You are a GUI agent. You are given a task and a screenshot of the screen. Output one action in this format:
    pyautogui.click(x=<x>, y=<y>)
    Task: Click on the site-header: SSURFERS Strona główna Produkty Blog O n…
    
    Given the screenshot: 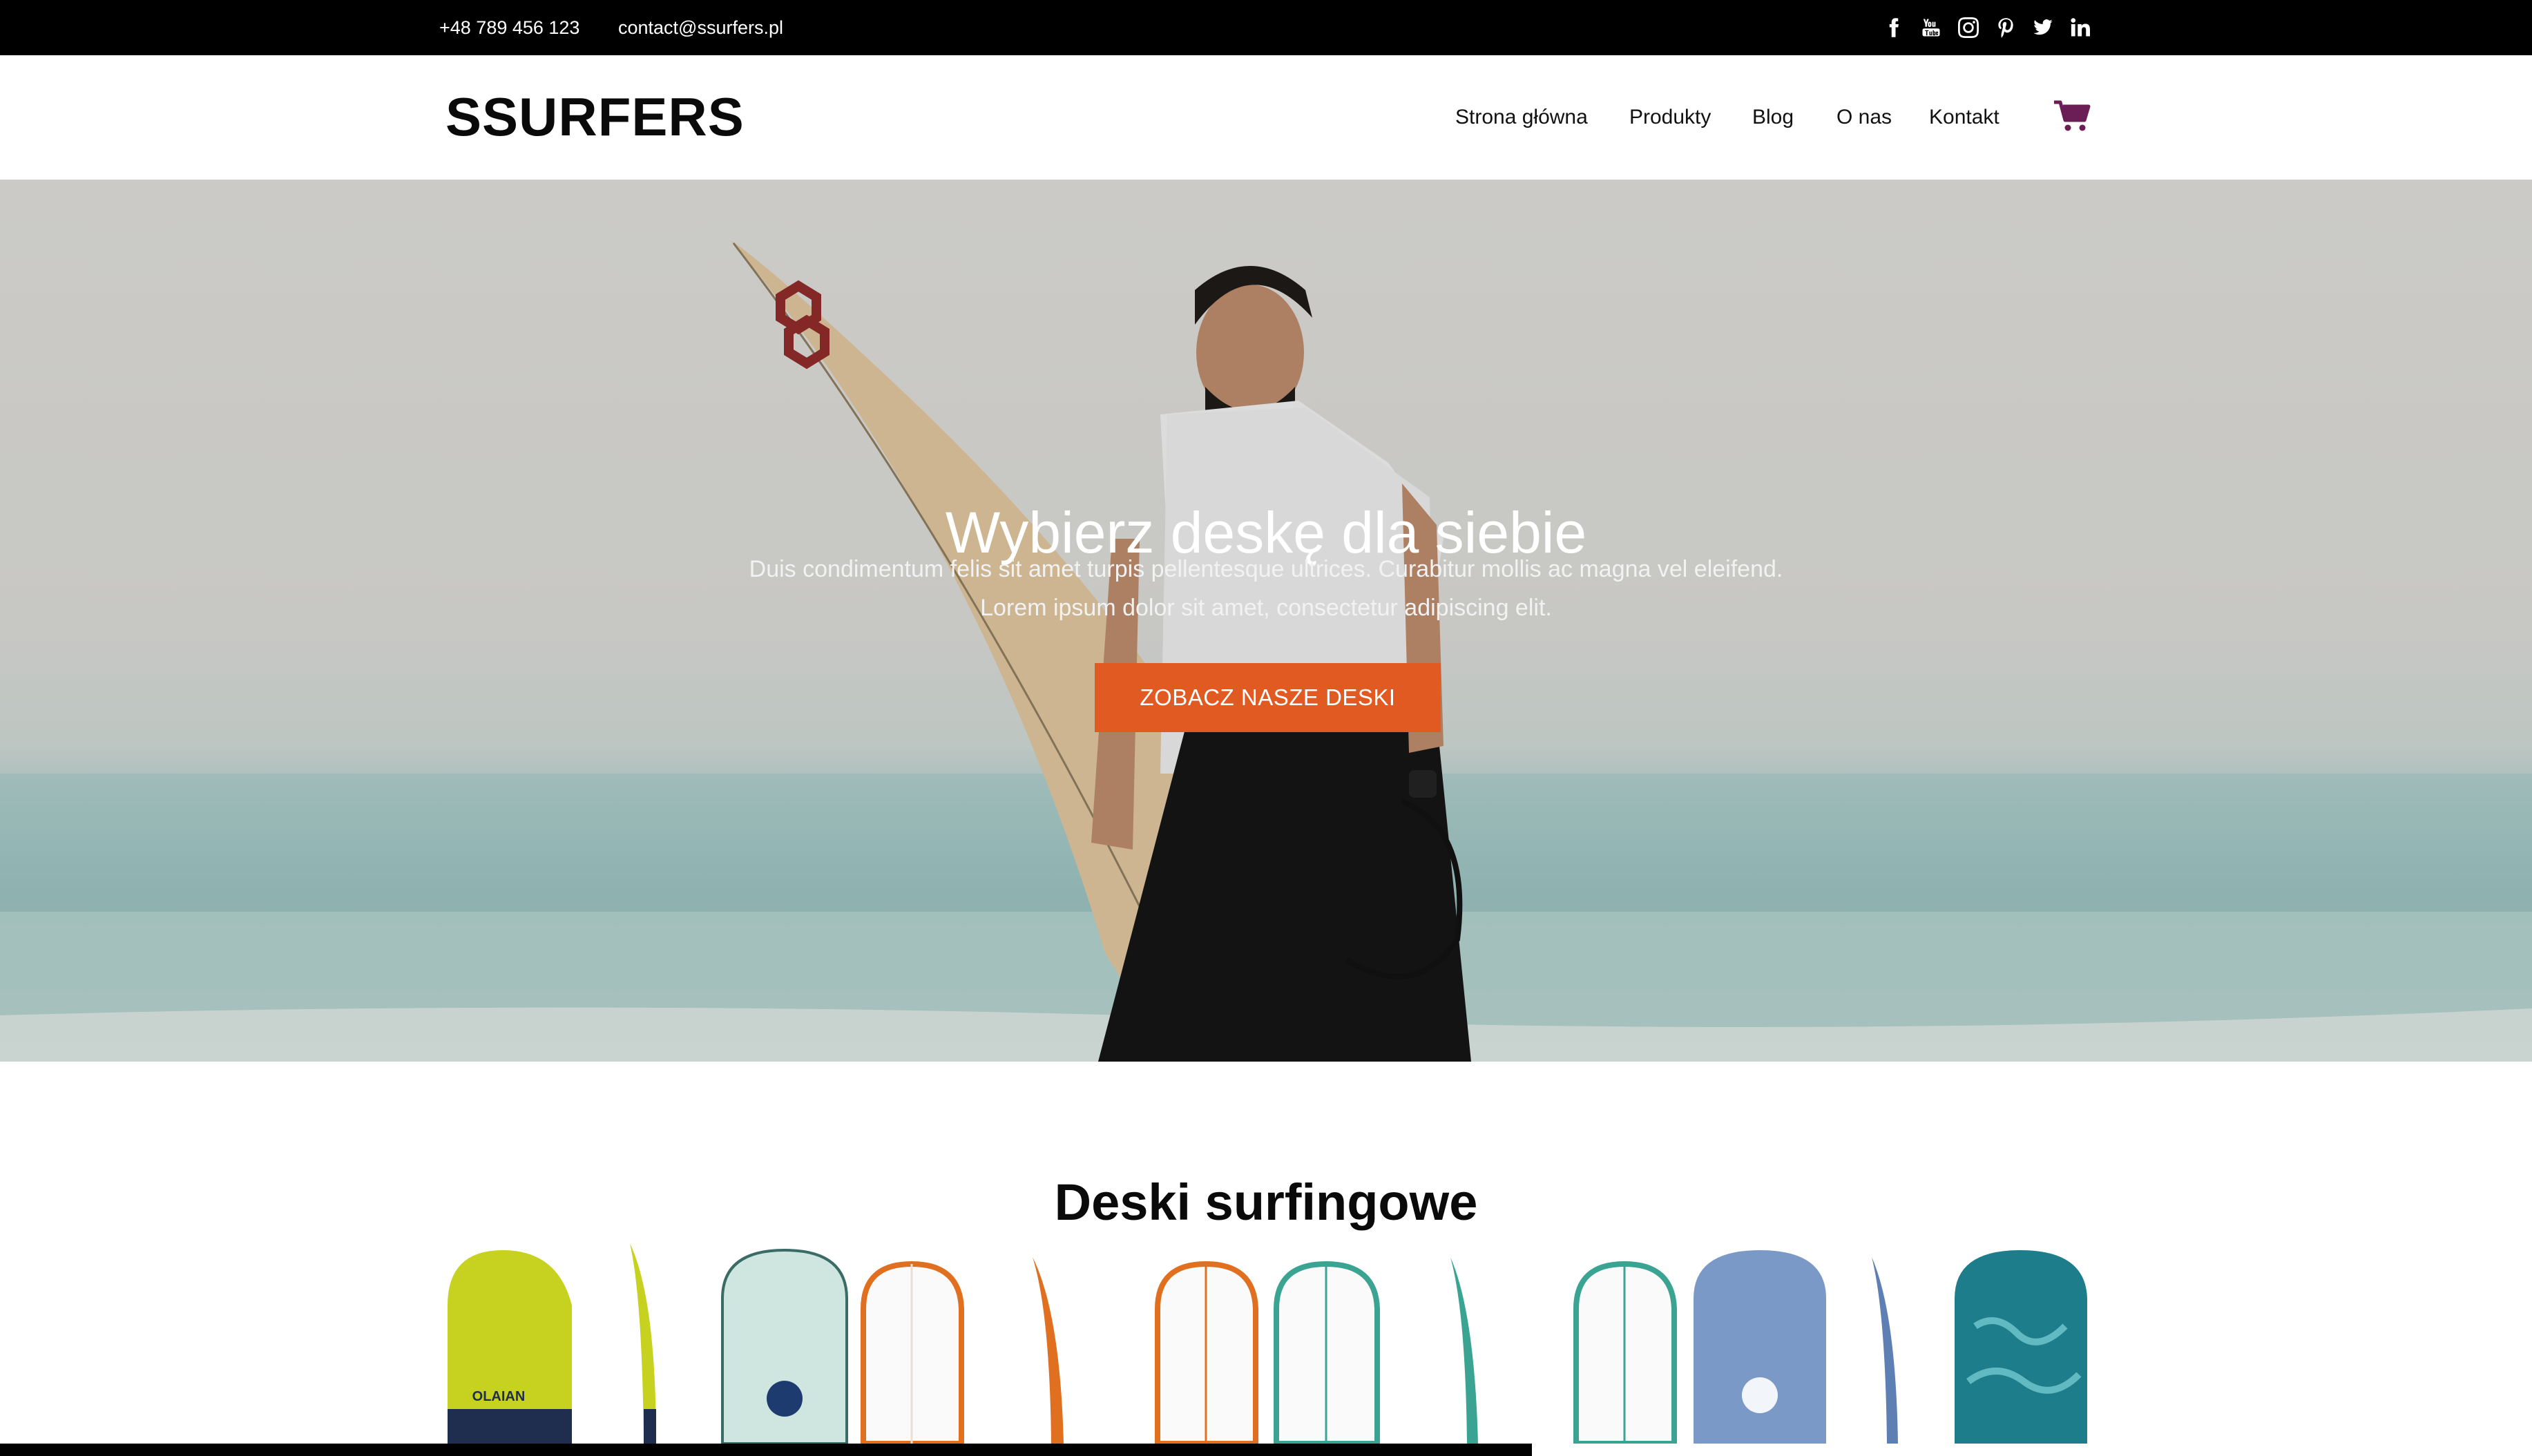 What is the action you would take?
    pyautogui.click(x=1266, y=117)
    